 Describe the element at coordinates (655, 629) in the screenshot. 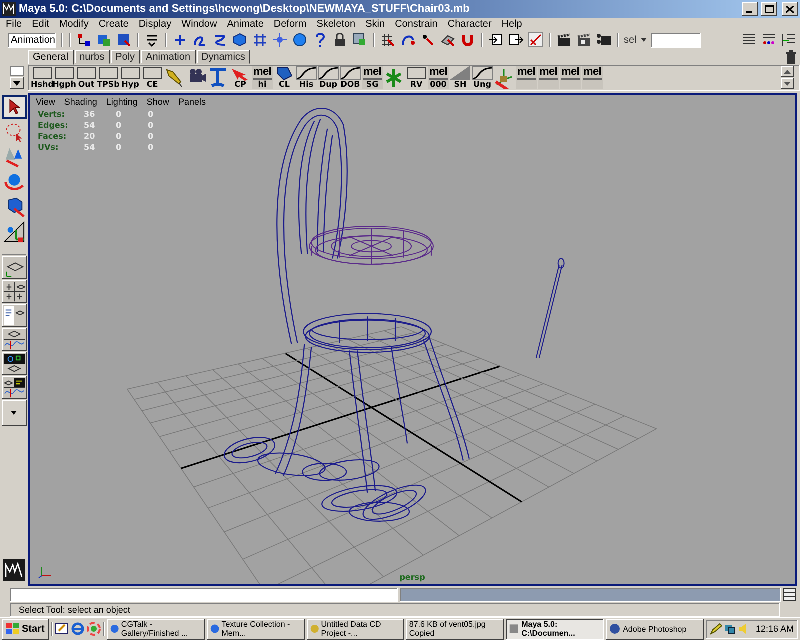

I see `taskbar-button: Adobe Photoshop` at that location.